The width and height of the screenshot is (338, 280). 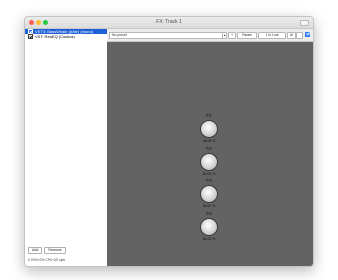 I want to click on window-title: FX: Track 1, so click(x=169, y=22).